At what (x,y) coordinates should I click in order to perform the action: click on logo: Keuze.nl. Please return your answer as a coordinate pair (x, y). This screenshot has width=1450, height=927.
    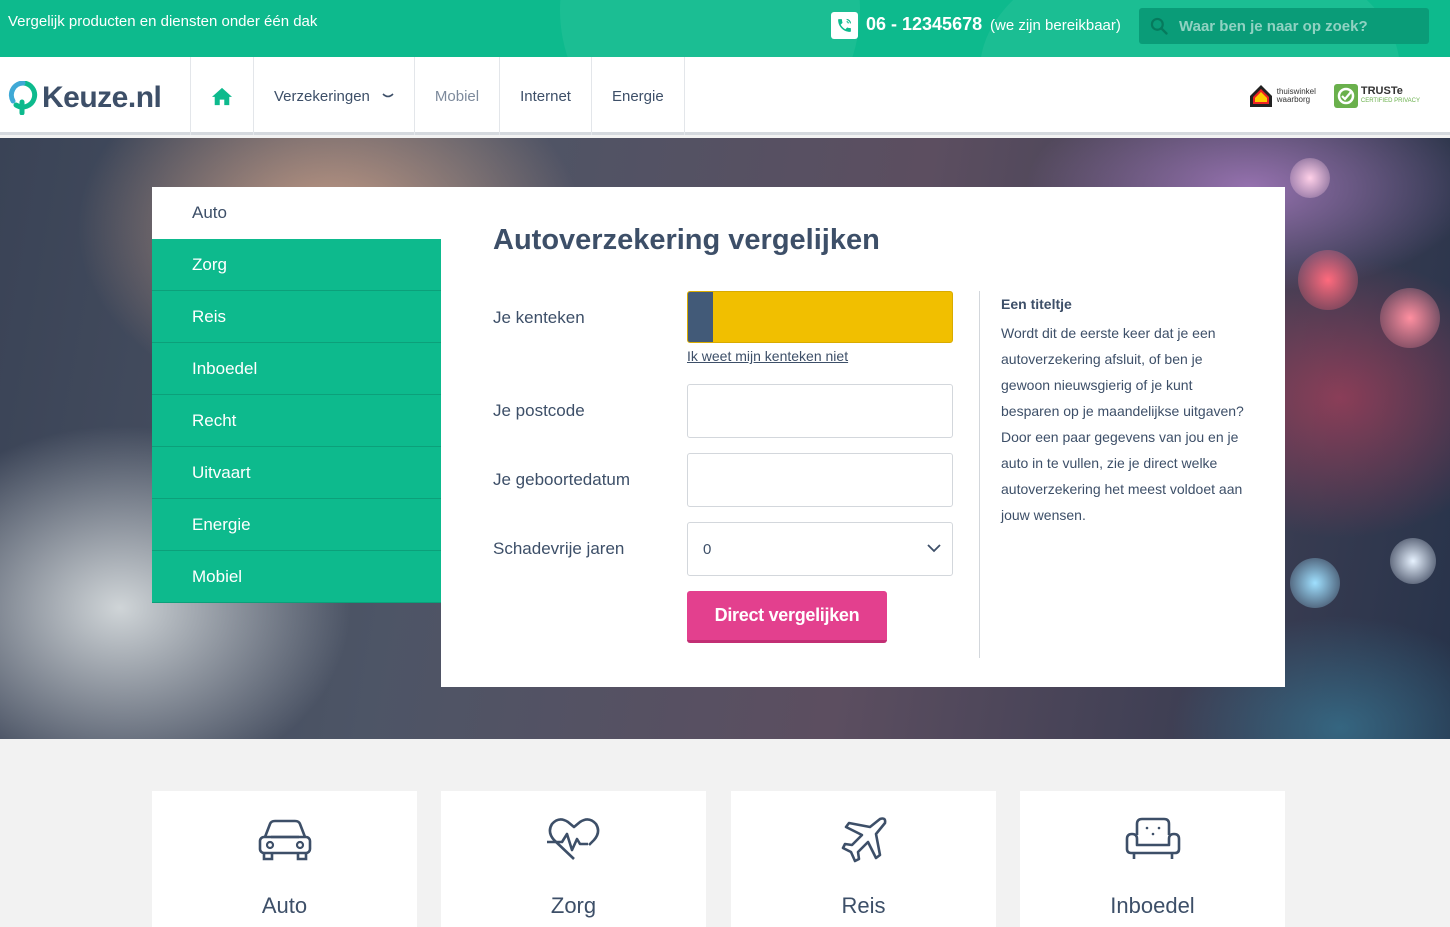
    Looking at the image, I should click on (85, 98).